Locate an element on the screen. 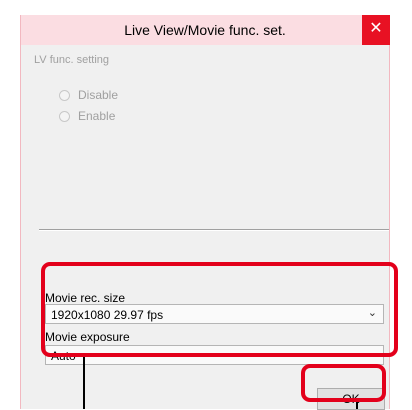 The image size is (412, 410). movie-rec-size-select: 1920x1080 29.97 fps ⌄ is located at coordinates (214, 314).